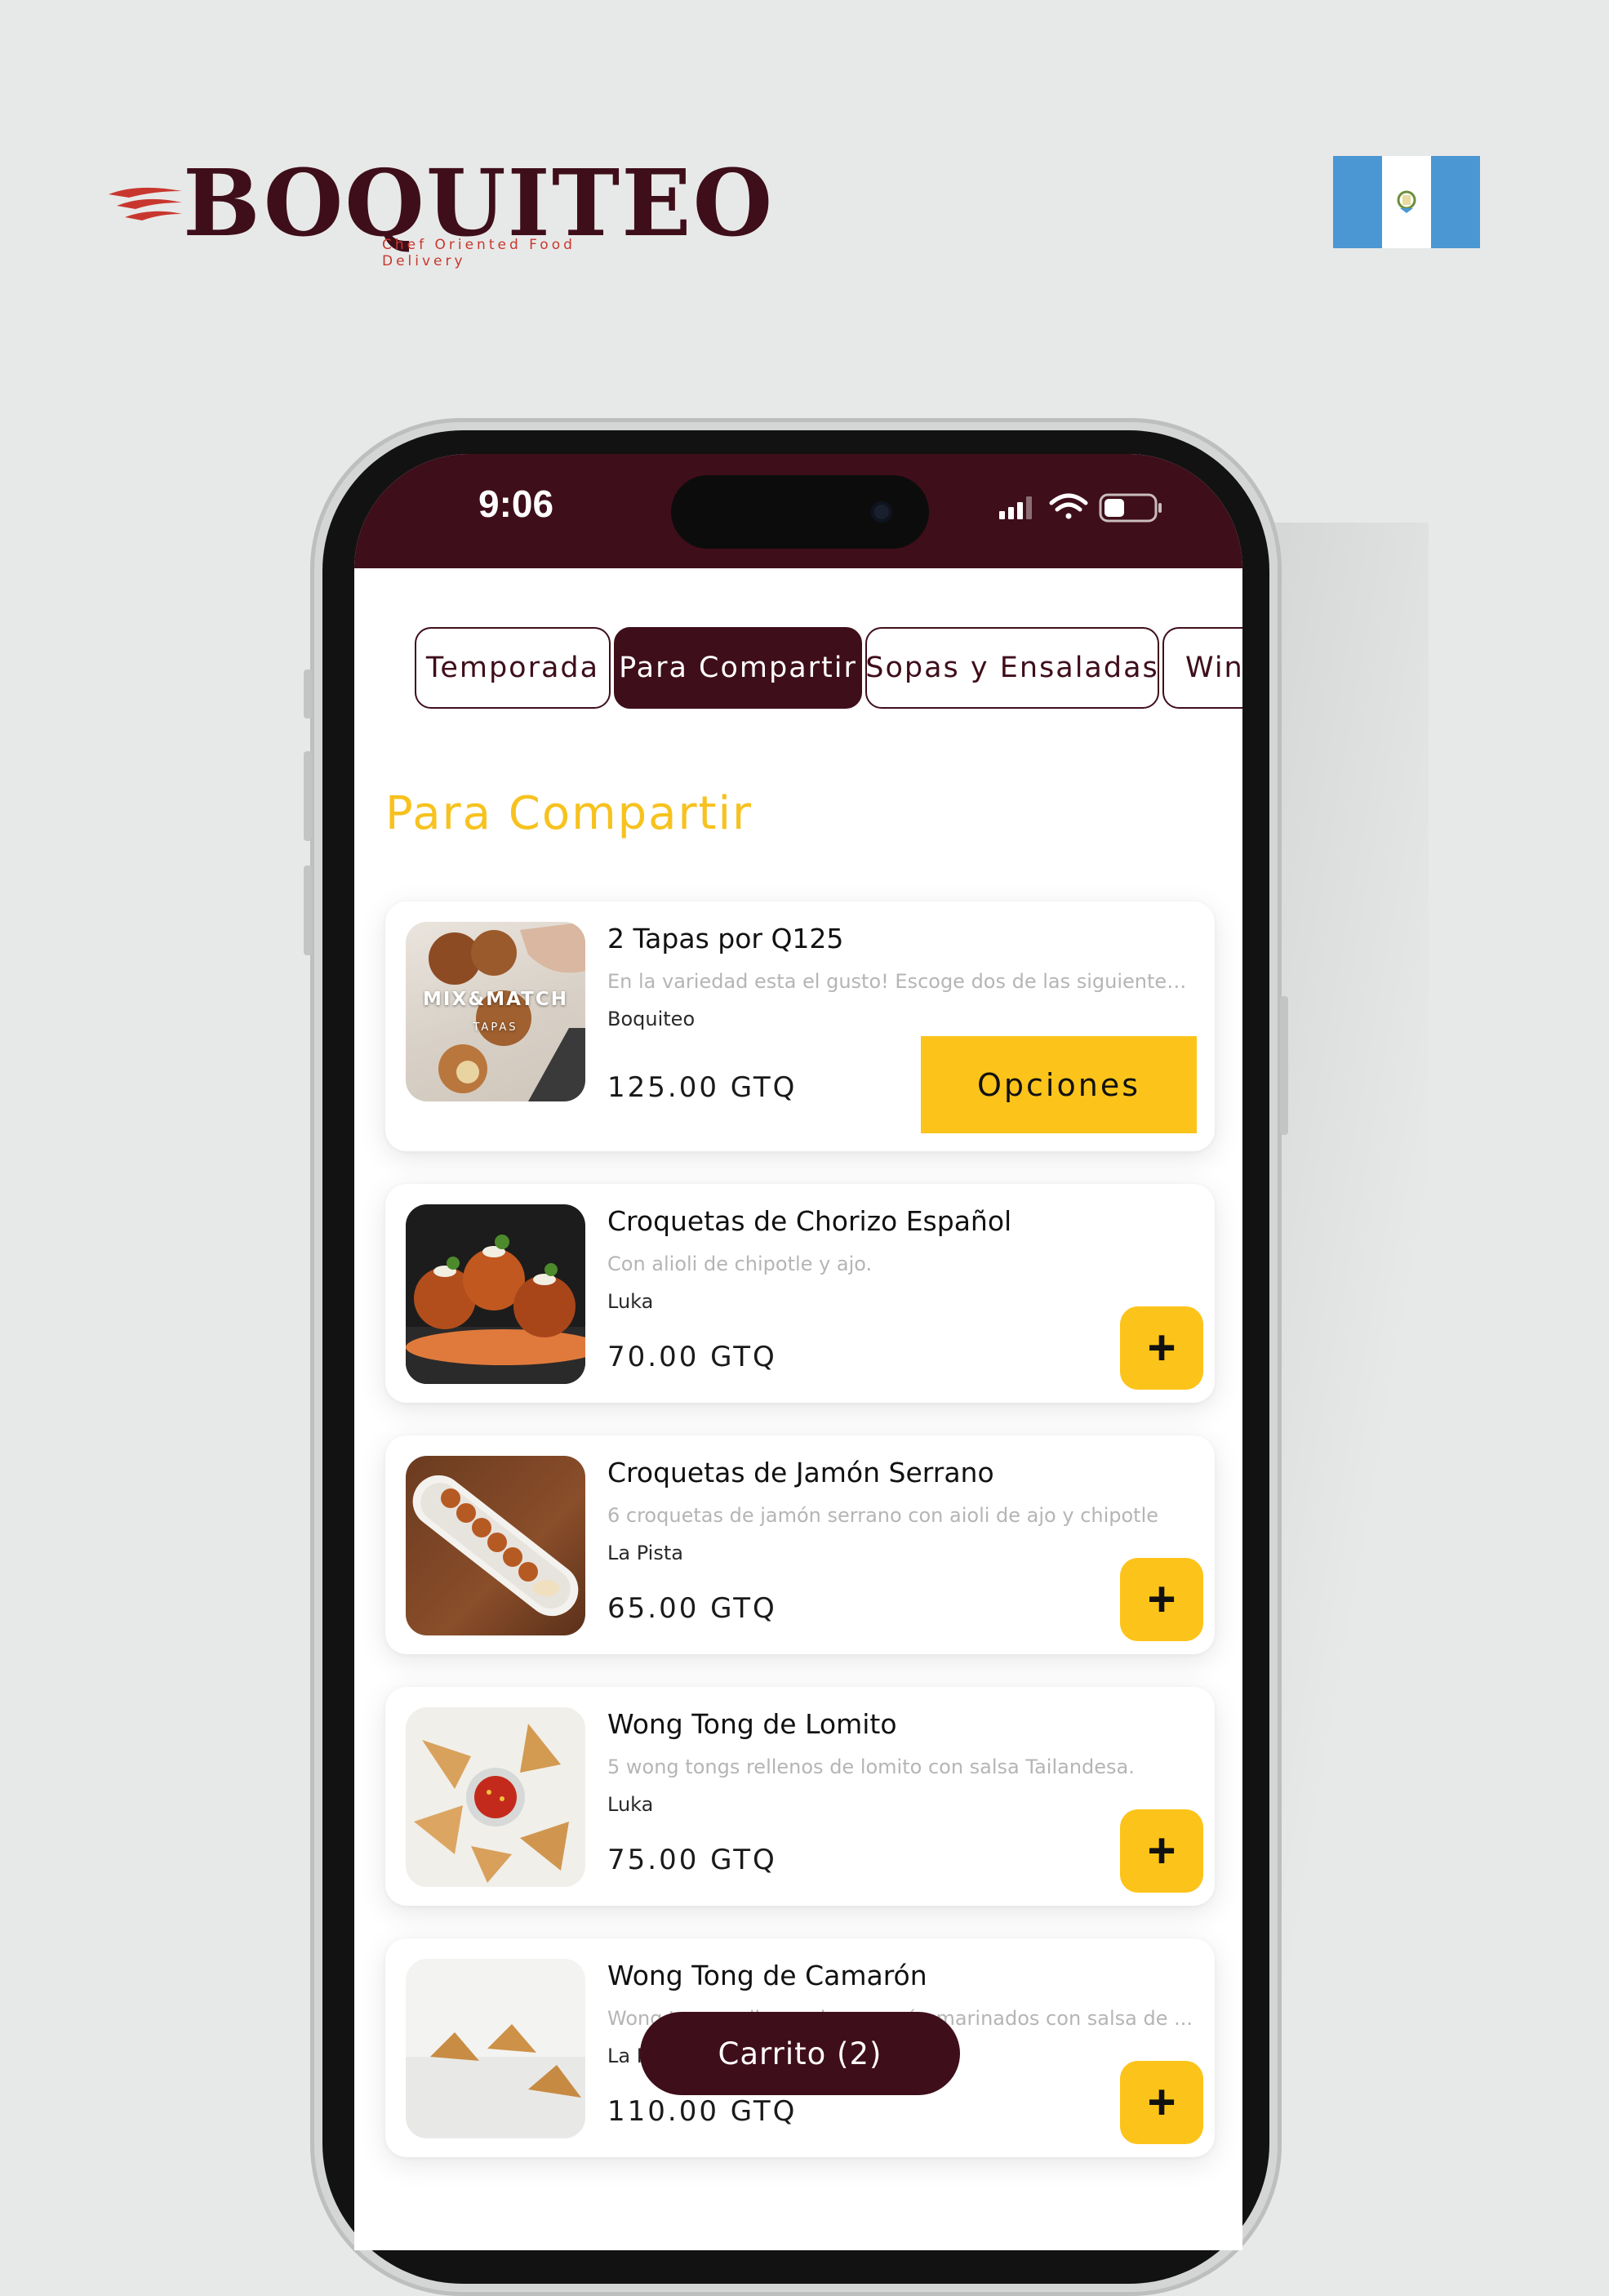 Image resolution: width=1609 pixels, height=2296 pixels. What do you see at coordinates (145, 203) in the screenshot?
I see `flame-swoosh-icon` at bounding box center [145, 203].